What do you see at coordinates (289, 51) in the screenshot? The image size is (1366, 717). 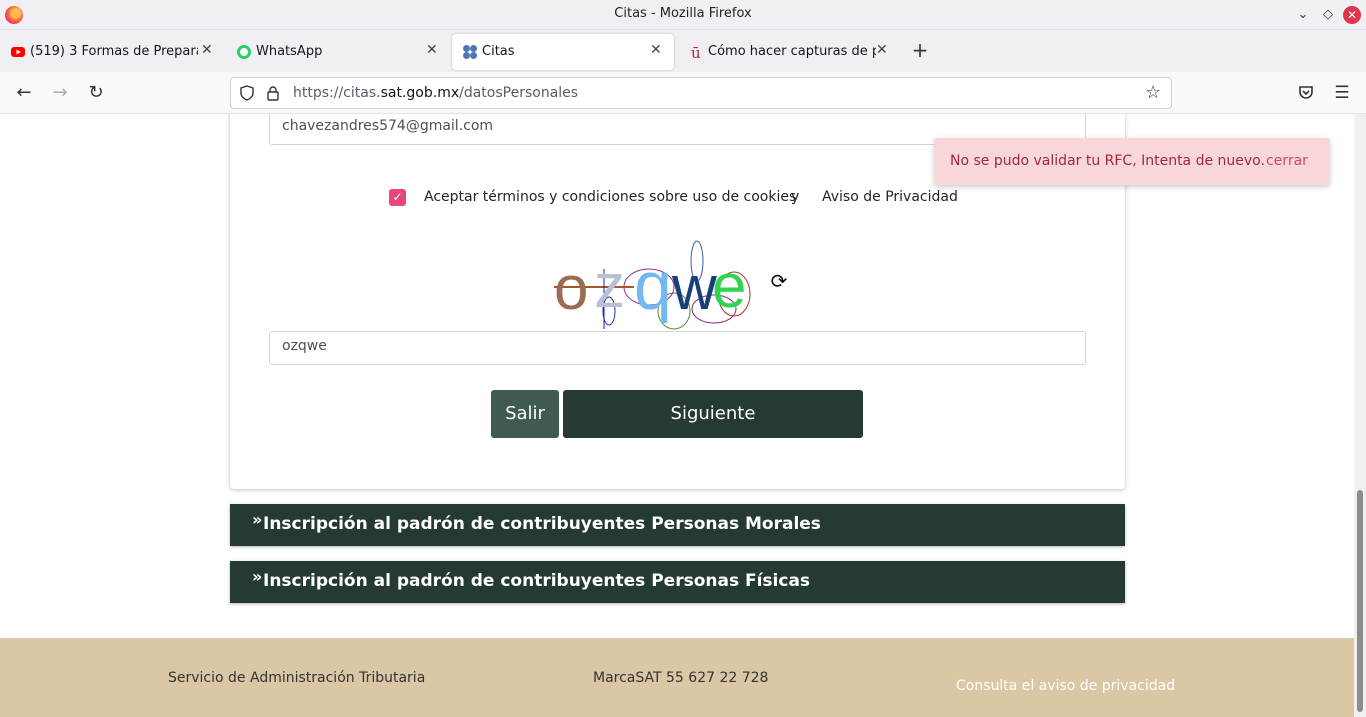 I see `tab-label: WhatsApp` at bounding box center [289, 51].